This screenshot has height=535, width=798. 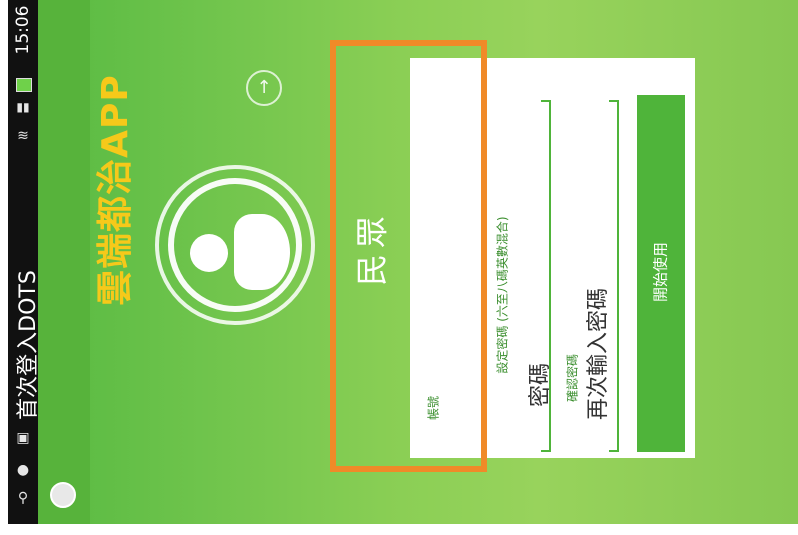 I want to click on dots-logo-icon, so click(x=63, y=495).